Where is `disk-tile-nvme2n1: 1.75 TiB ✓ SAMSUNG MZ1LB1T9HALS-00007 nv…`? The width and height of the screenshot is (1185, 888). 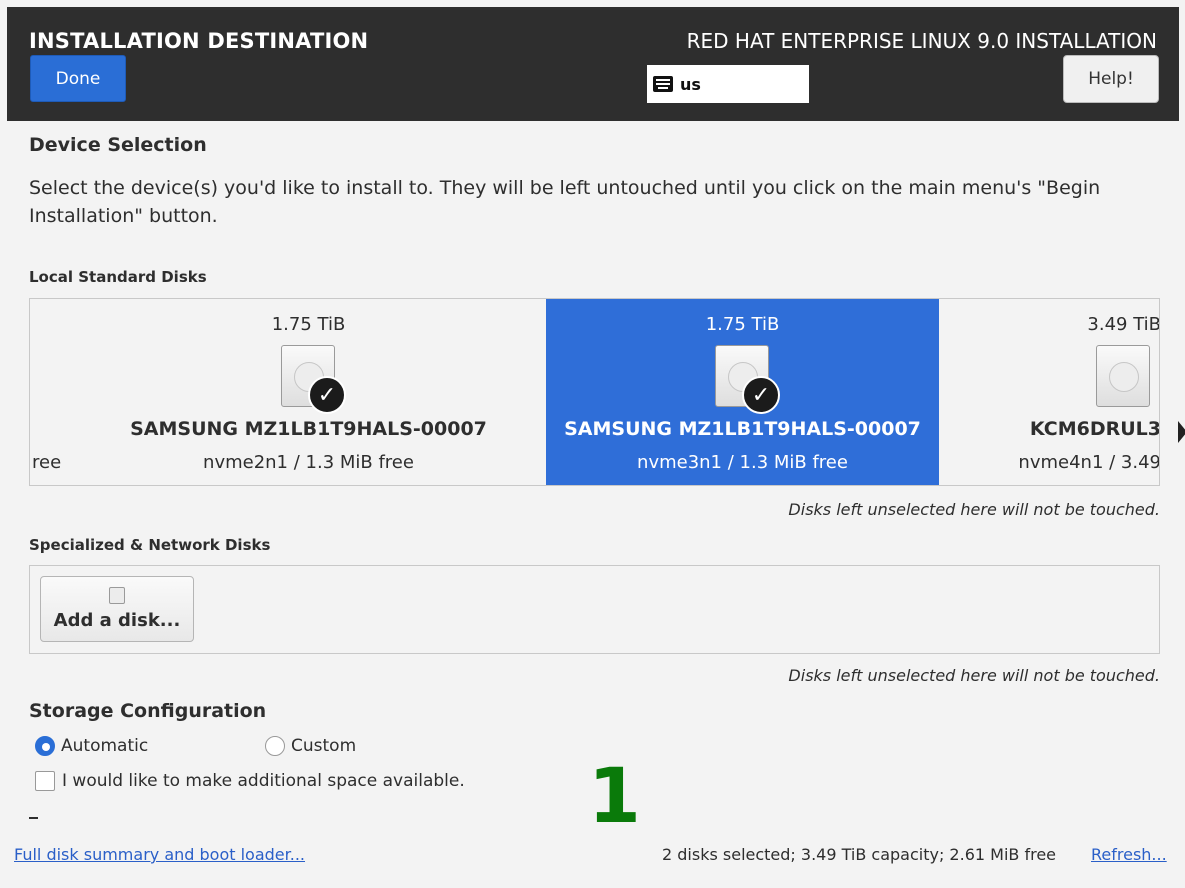 disk-tile-nvme2n1: 1.75 TiB ✓ SAMSUNG MZ1LB1T9HALS-00007 nv… is located at coordinates (308, 392).